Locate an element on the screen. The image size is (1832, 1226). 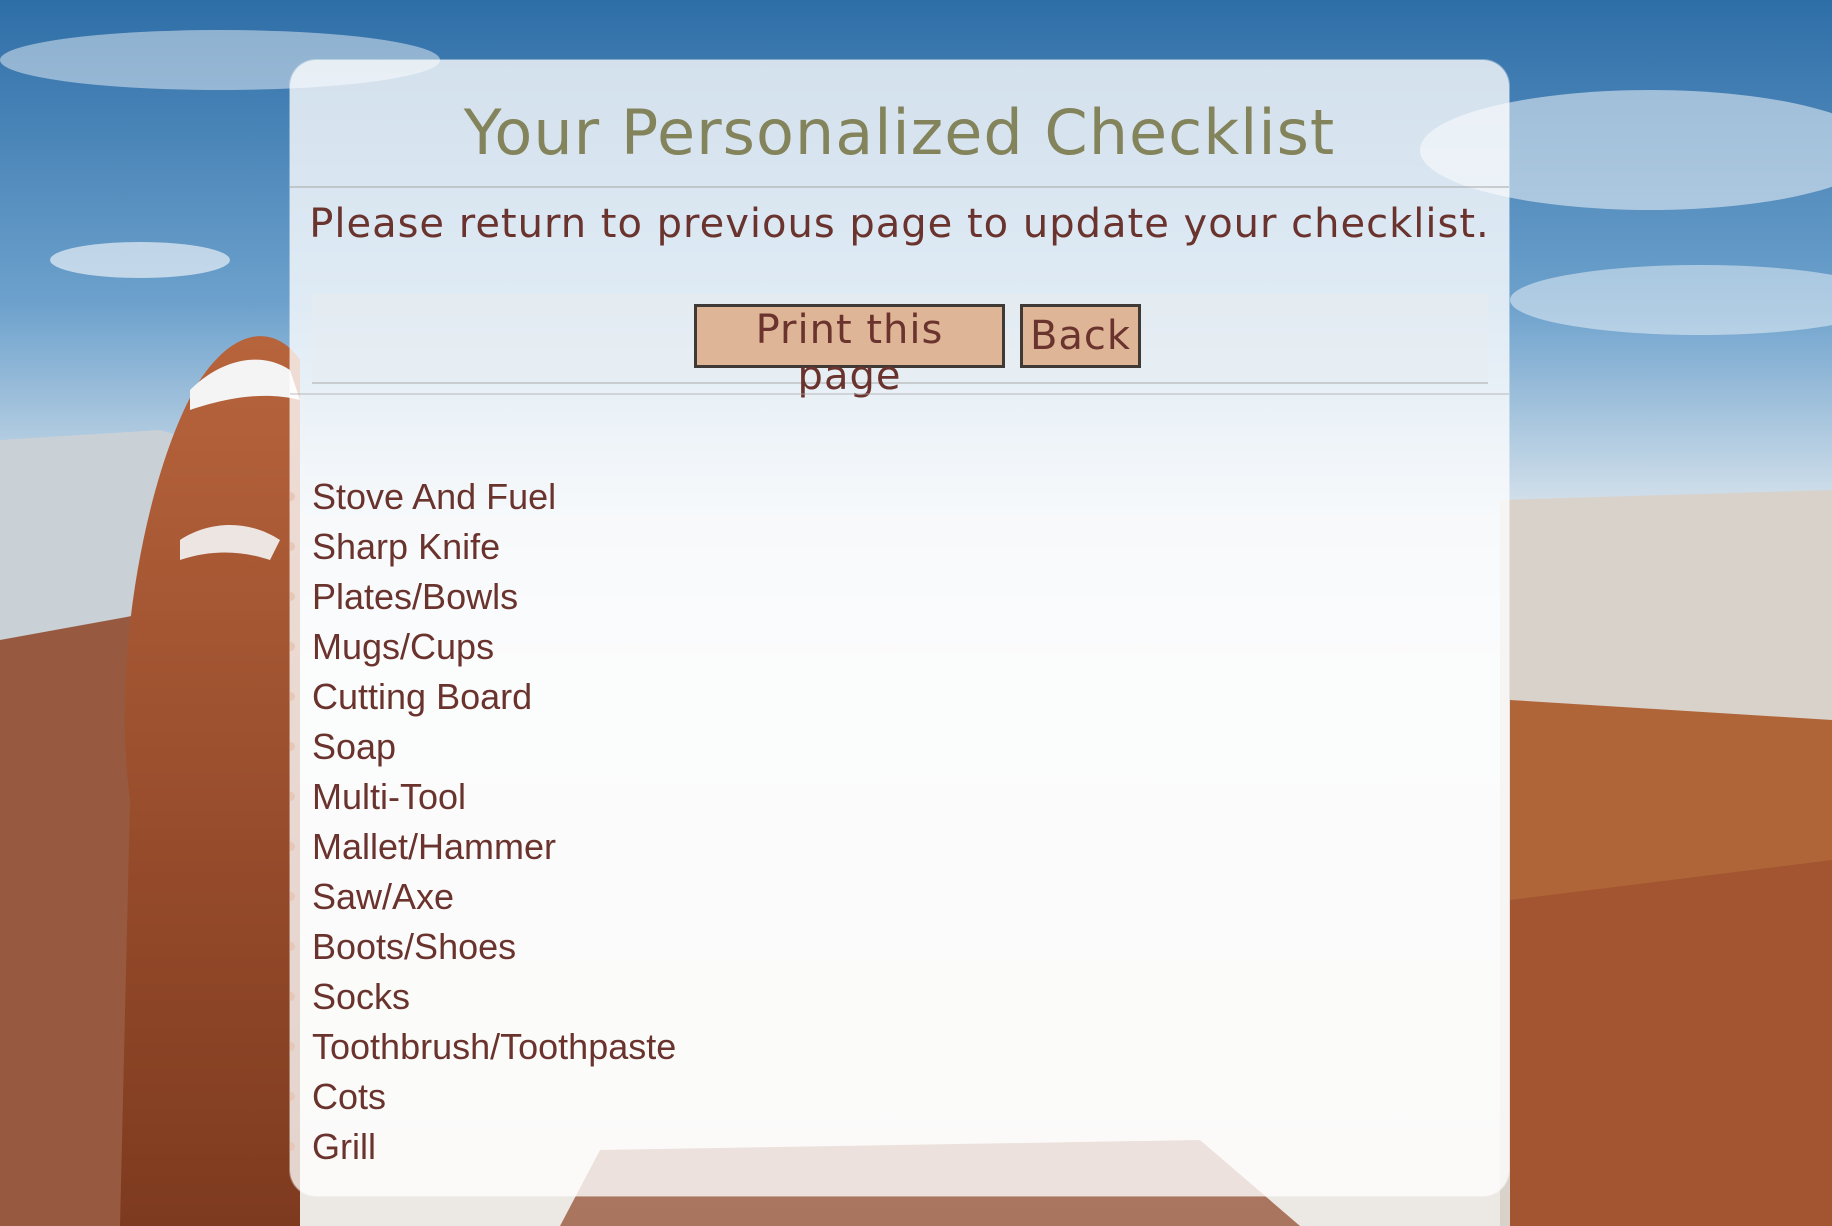
checklist-item: Socks is located at coordinates (483, 997).